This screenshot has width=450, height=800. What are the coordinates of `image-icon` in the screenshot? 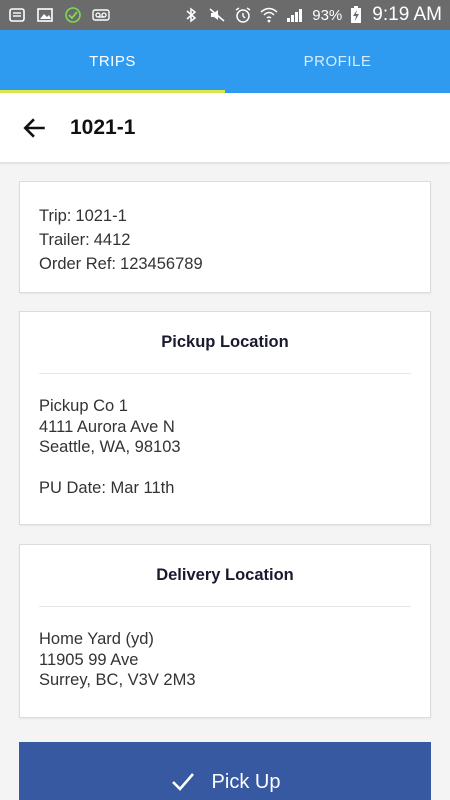 It's located at (45, 15).